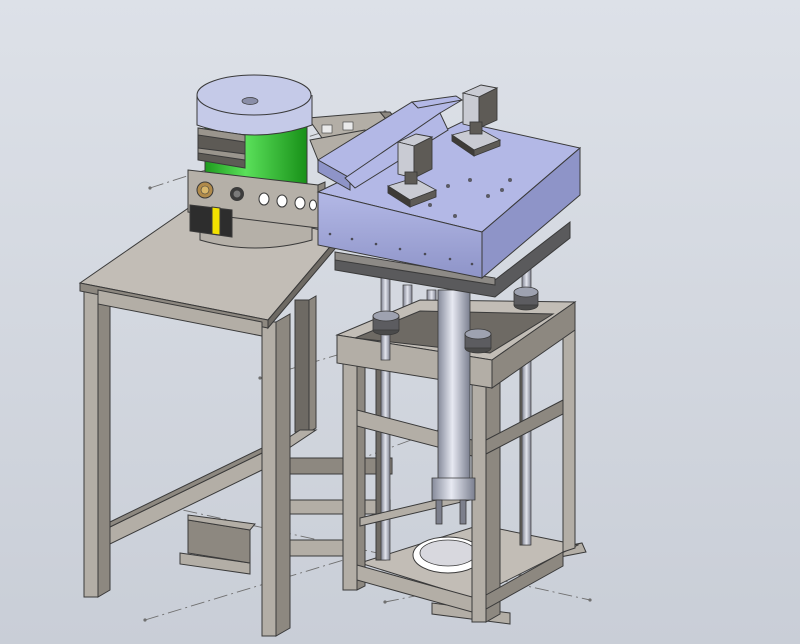 Image resolution: width=800 pixels, height=644 pixels. I want to click on stepper-motor-rear, so click(476, 120).